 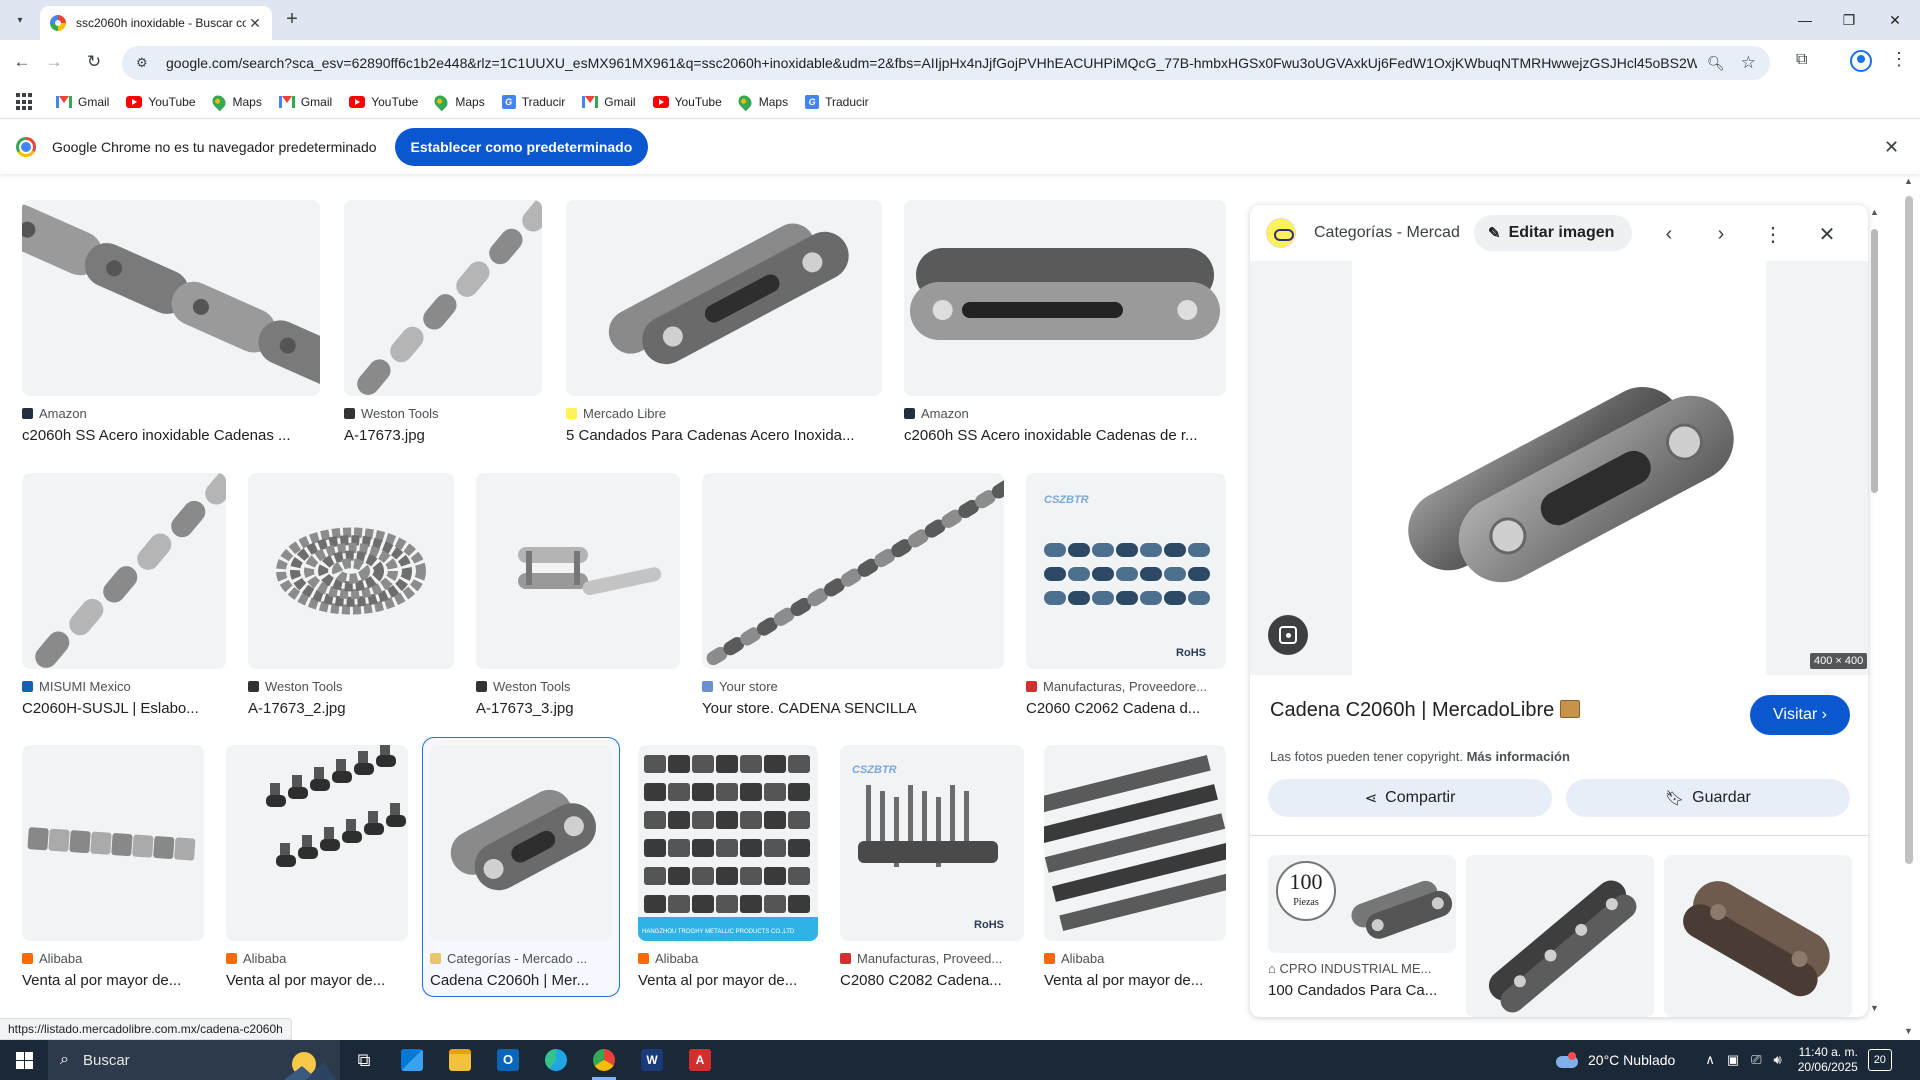 I want to click on panel-source-name: Categorías - Mercado Libre, so click(x=1387, y=233).